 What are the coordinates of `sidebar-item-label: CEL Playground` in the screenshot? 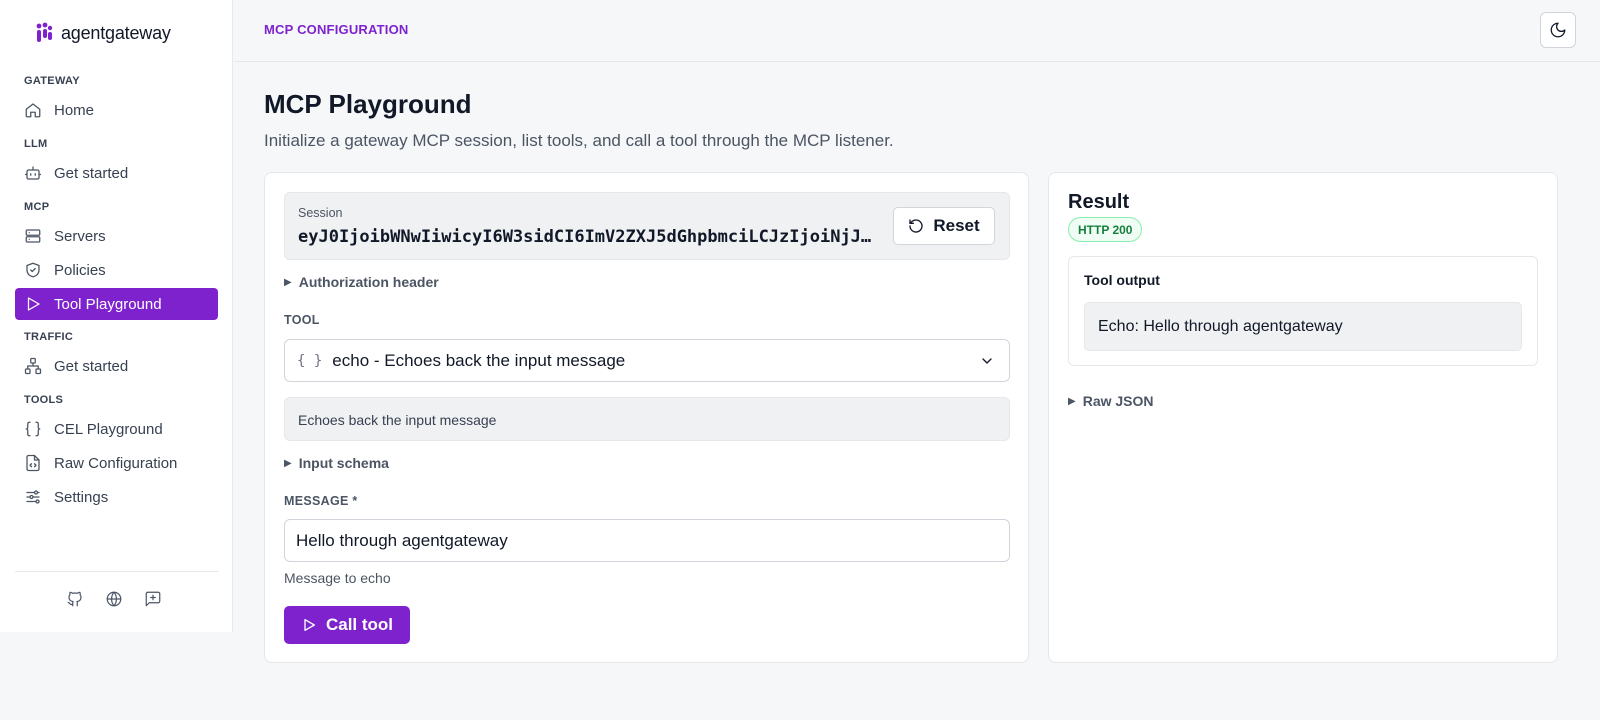 It's located at (108, 429).